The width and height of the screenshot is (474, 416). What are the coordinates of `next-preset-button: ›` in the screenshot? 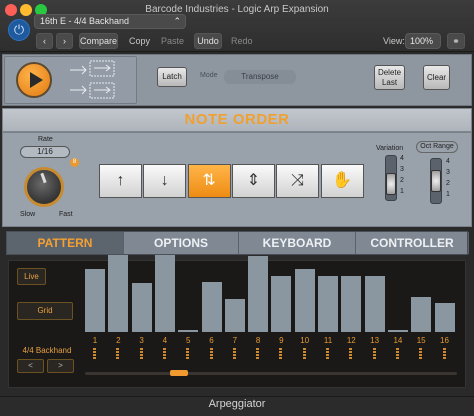 It's located at (64, 41).